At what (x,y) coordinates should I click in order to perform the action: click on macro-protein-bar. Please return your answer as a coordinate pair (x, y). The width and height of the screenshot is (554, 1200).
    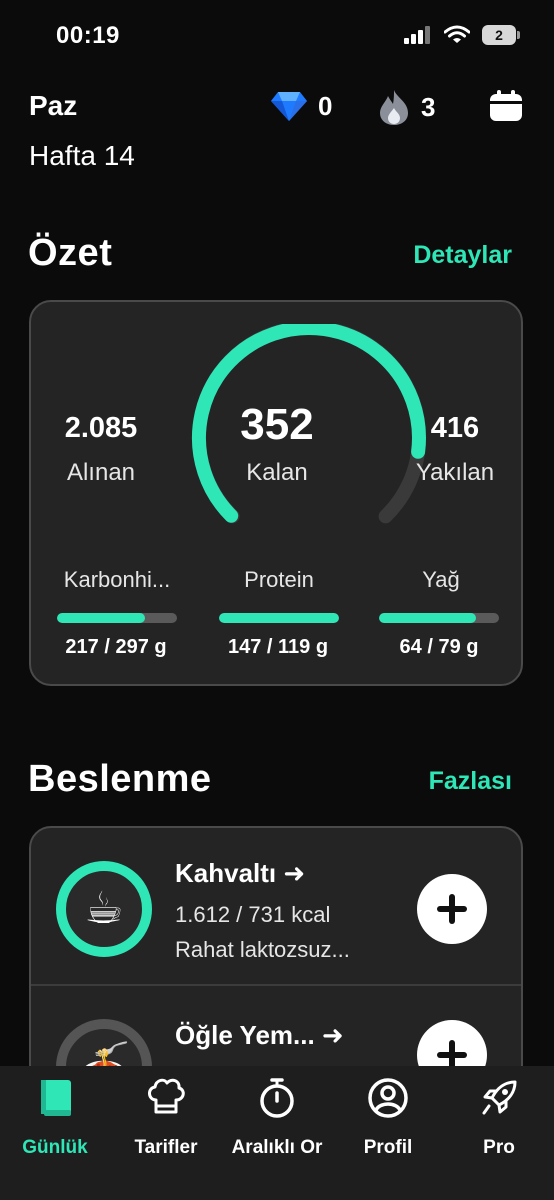
    Looking at the image, I should click on (279, 618).